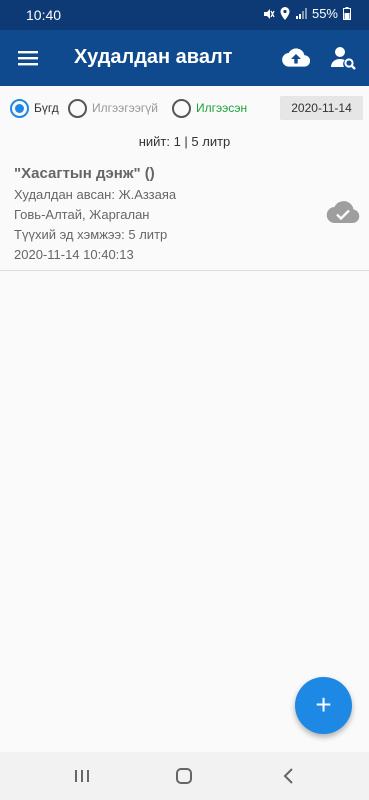 Image resolution: width=369 pixels, height=800 pixels. What do you see at coordinates (347, 13) in the screenshot?
I see `battery-icon` at bounding box center [347, 13].